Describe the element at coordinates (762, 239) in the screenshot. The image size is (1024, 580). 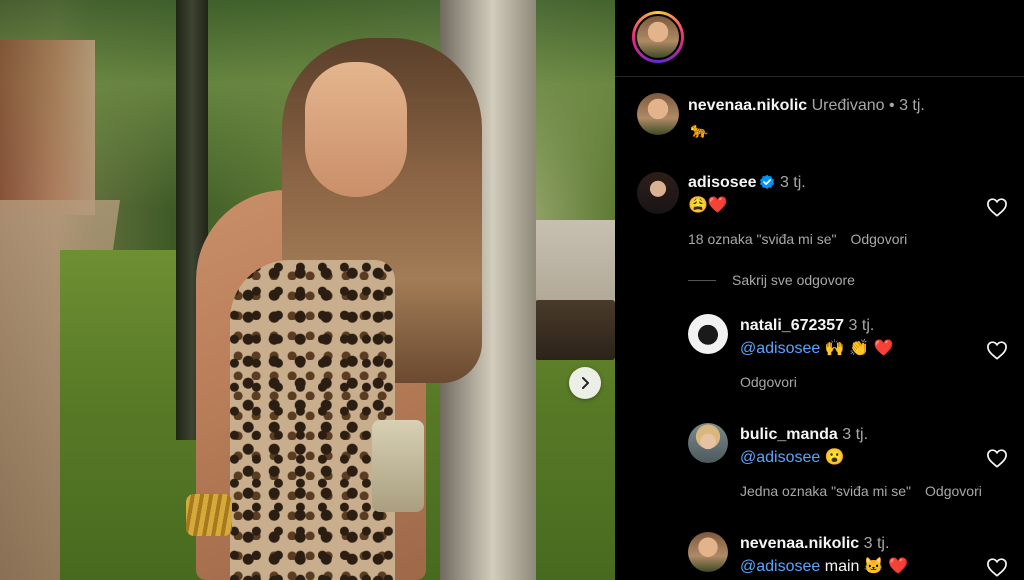
I see `likes-count: 18 oznaka "sviđa mi se"` at that location.